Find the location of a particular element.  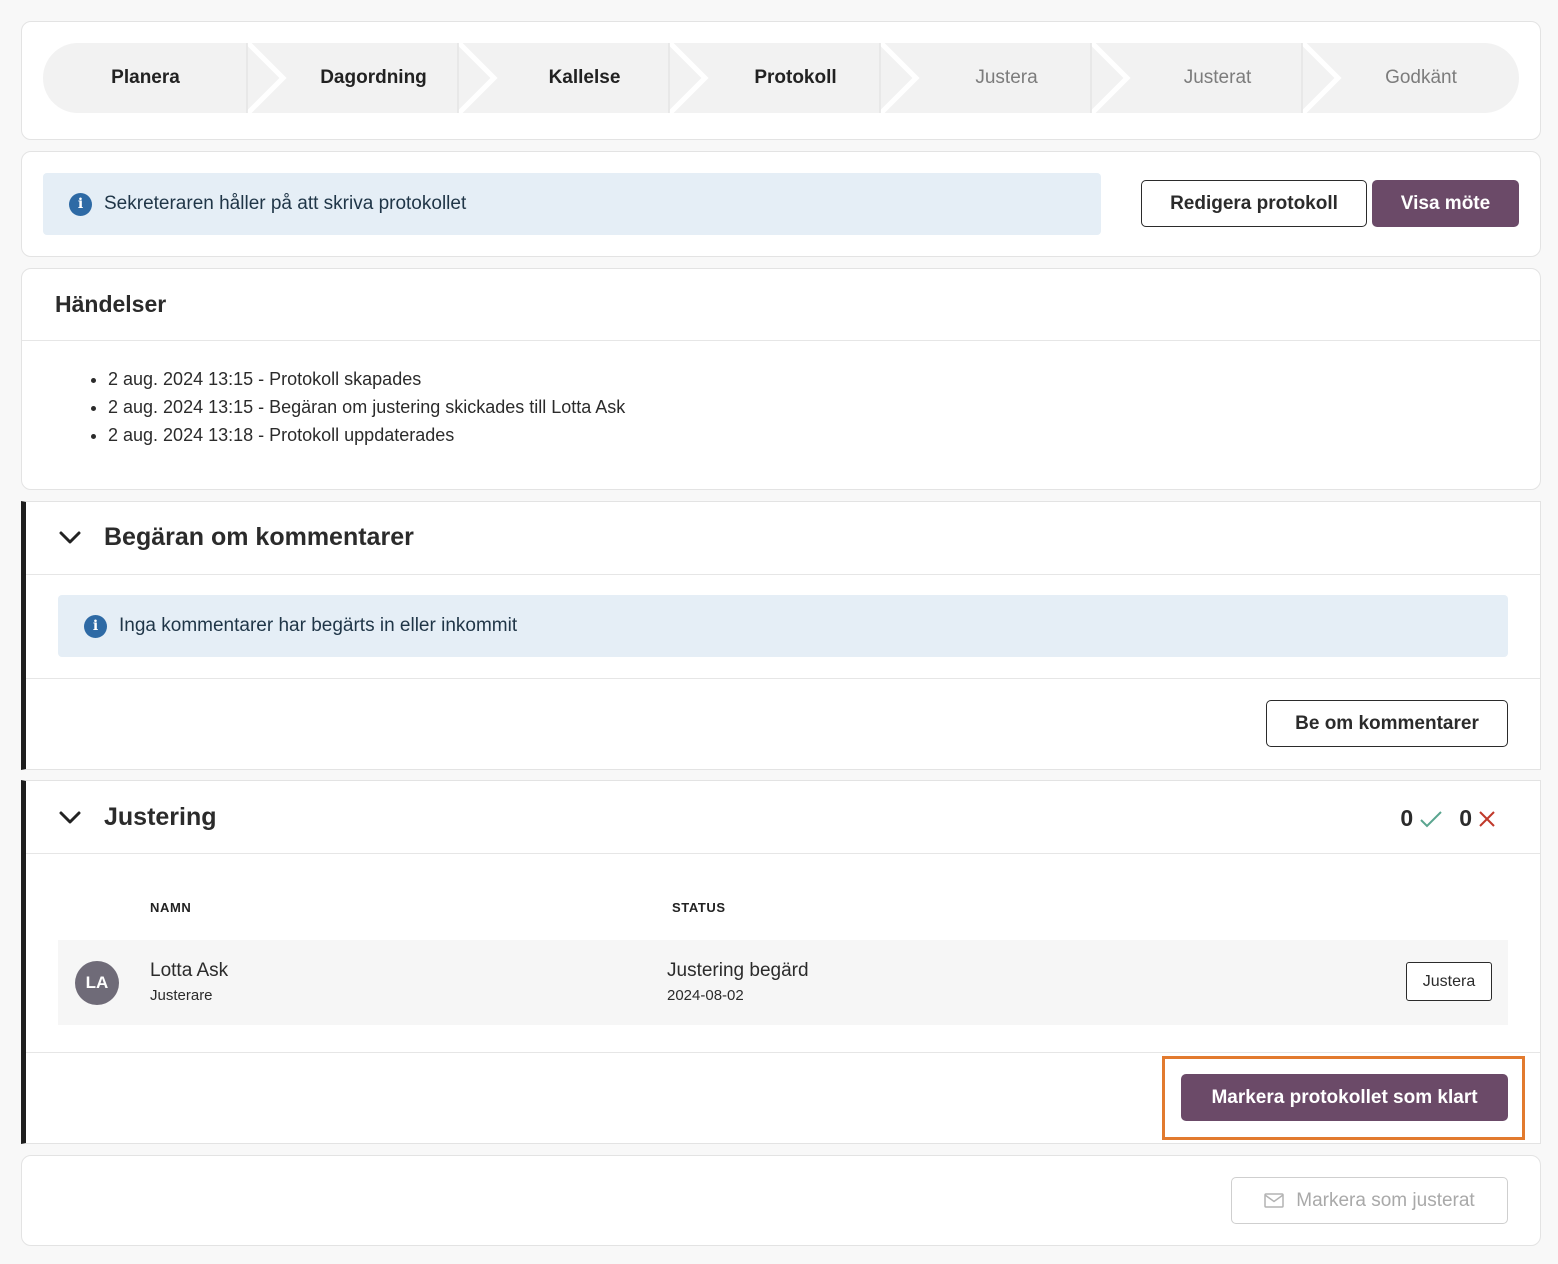

edit-protocol-button: Redigera protokoll is located at coordinates (1254, 203).